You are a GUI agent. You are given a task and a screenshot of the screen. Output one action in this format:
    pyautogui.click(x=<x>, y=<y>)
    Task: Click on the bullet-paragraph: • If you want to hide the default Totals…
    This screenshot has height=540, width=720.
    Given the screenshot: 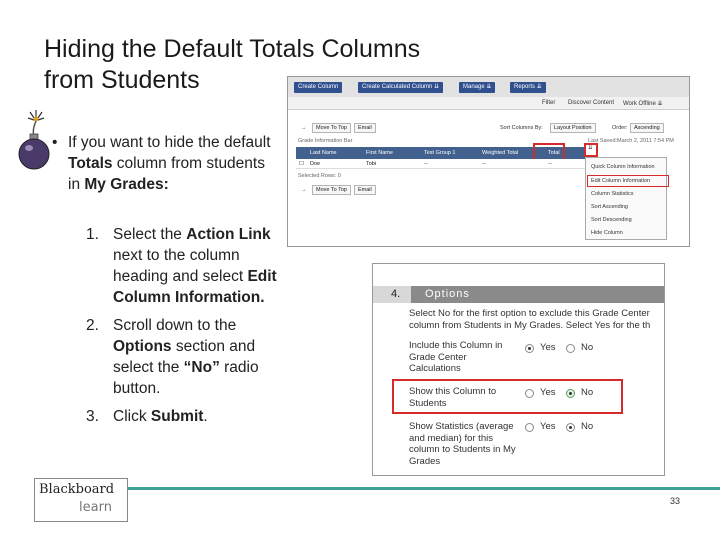 What is the action you would take?
    pyautogui.click(x=162, y=163)
    